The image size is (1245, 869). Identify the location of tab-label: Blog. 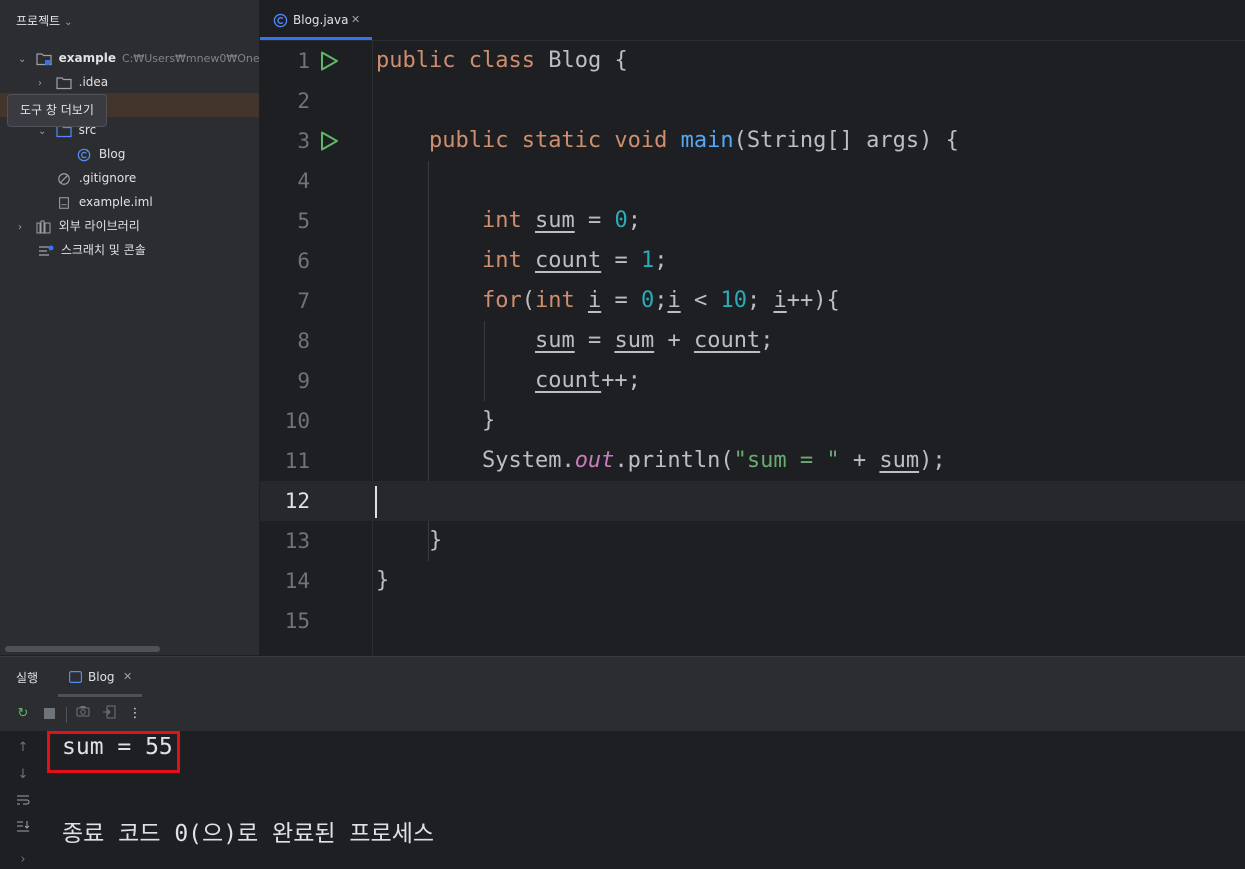
(101, 677).